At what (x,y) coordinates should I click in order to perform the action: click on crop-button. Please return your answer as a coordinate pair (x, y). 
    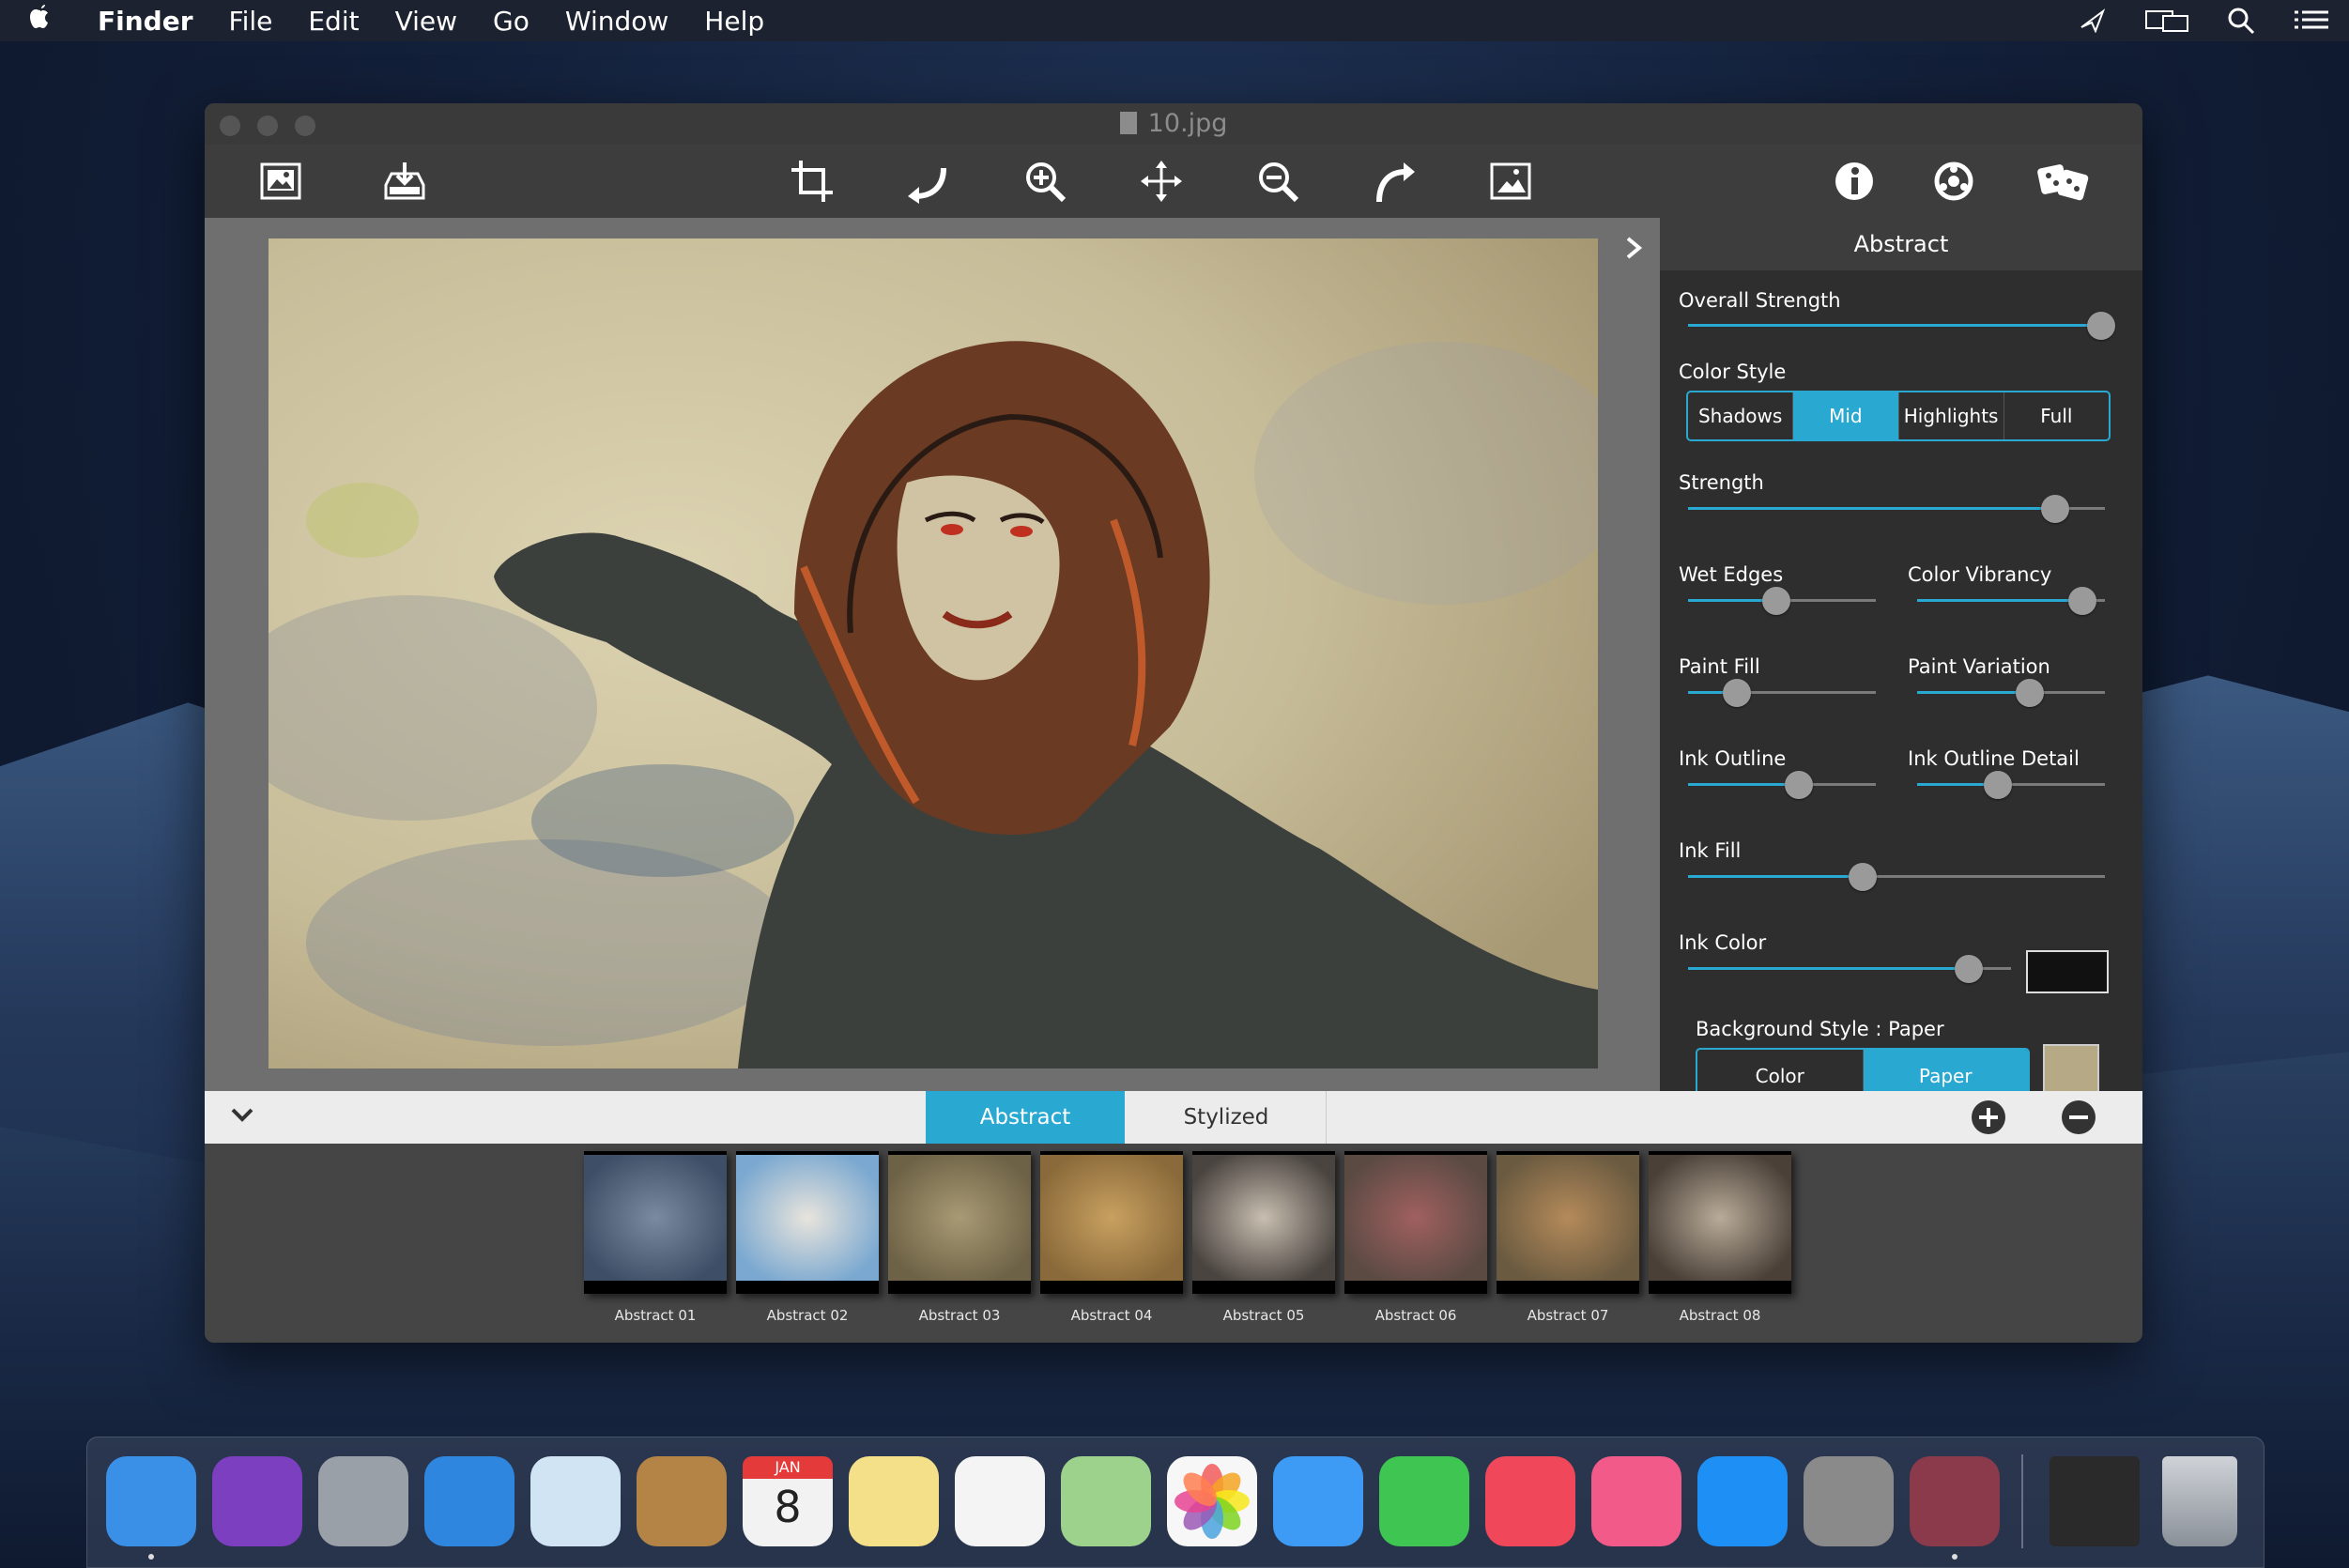
    Looking at the image, I should click on (812, 182).